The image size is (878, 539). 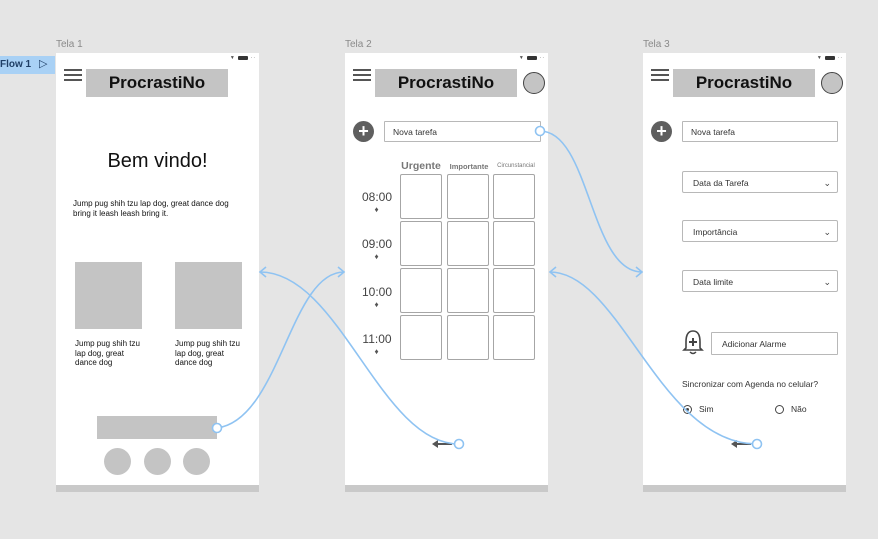 What do you see at coordinates (774, 343) in the screenshot?
I see `add-alarm-button: Adicionar Alarme` at bounding box center [774, 343].